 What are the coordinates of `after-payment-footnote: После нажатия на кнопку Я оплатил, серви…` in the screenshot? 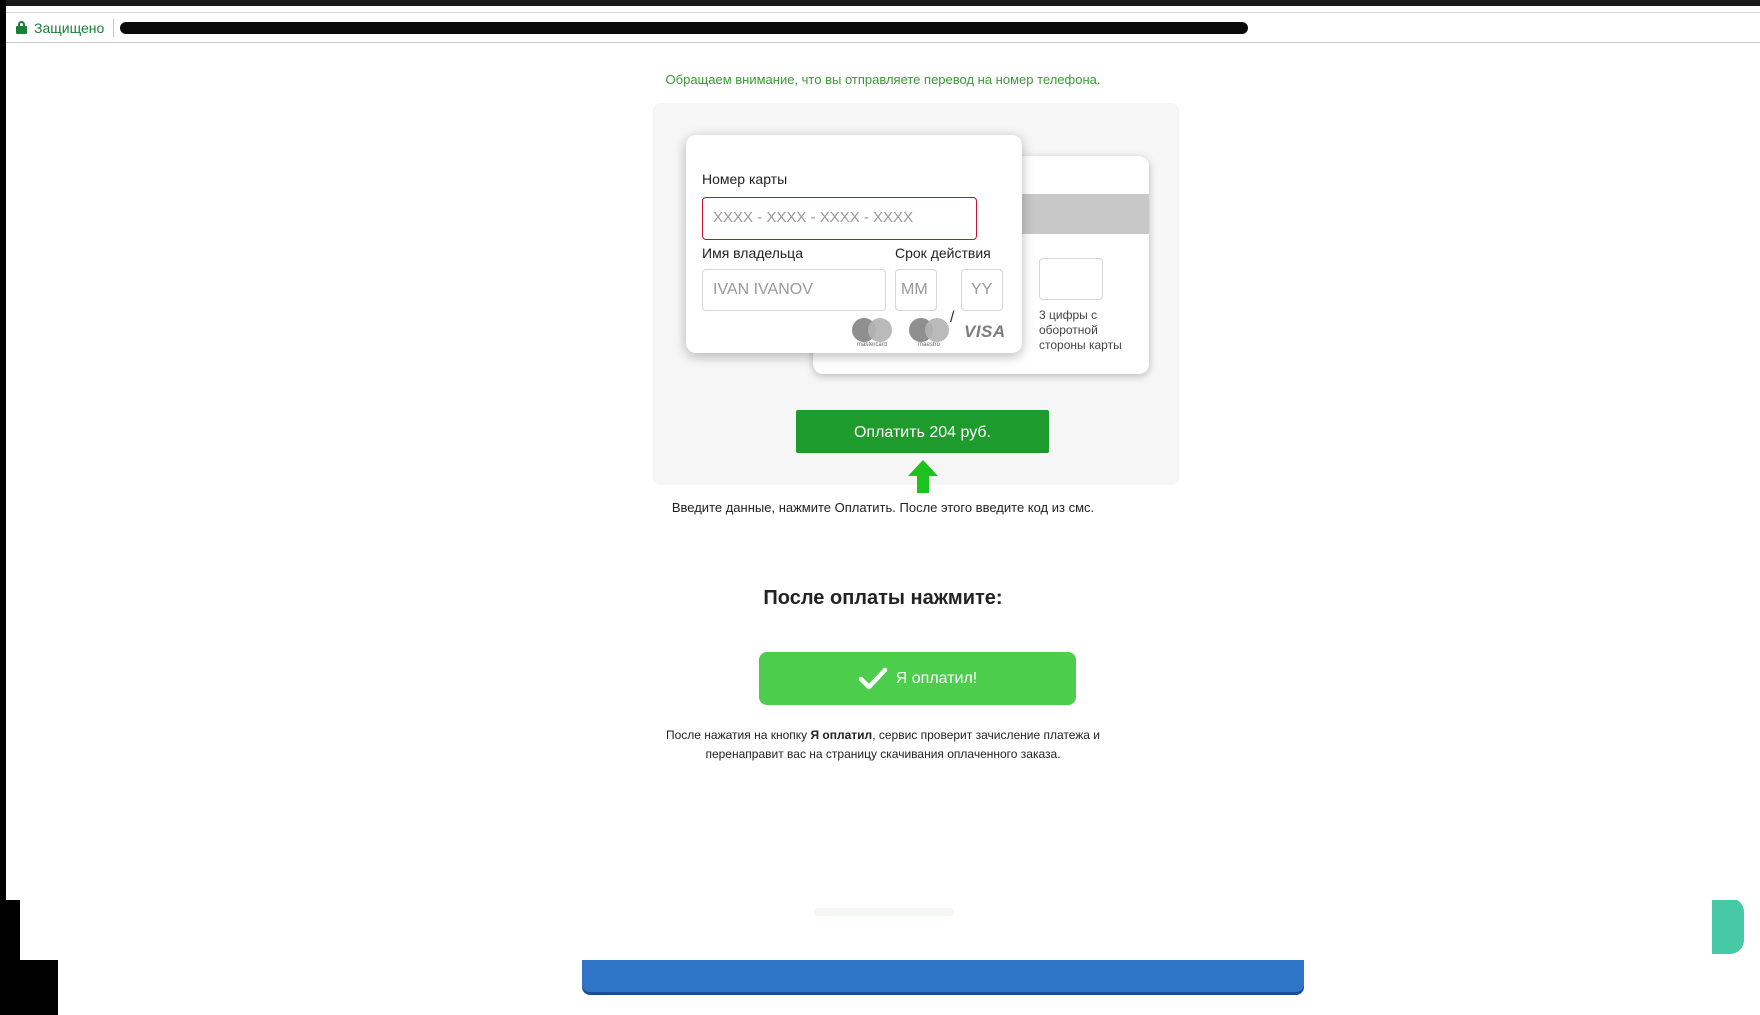 It's located at (883, 744).